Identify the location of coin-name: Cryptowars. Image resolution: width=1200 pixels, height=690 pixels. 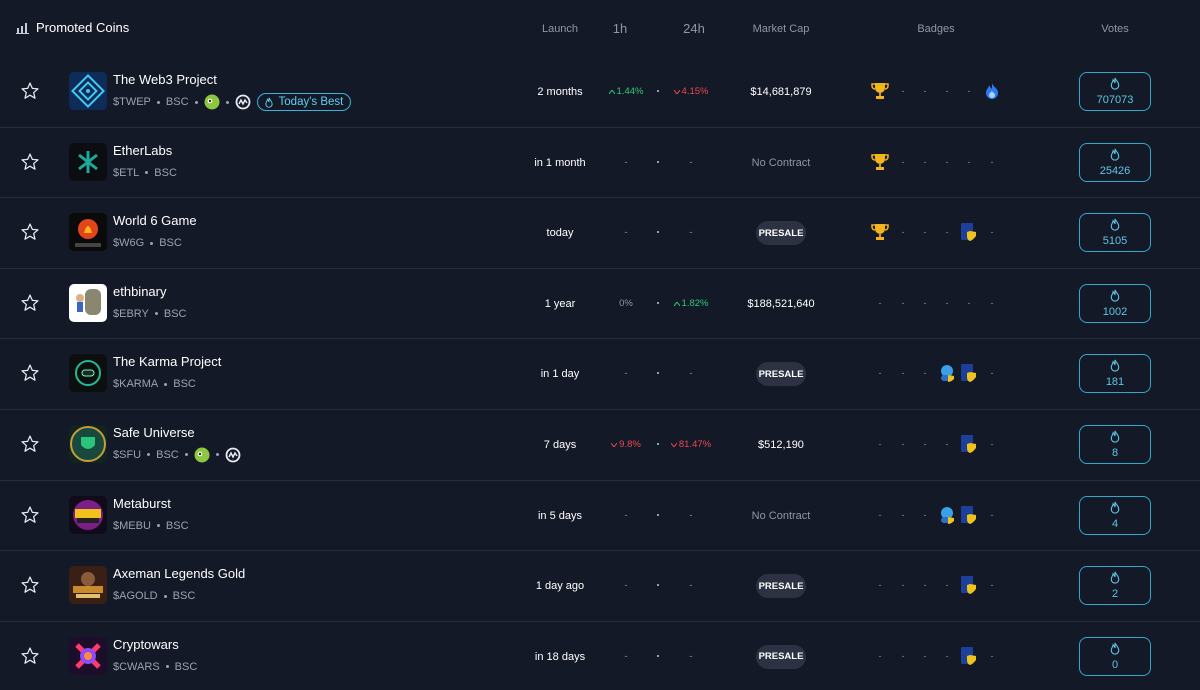
(146, 644).